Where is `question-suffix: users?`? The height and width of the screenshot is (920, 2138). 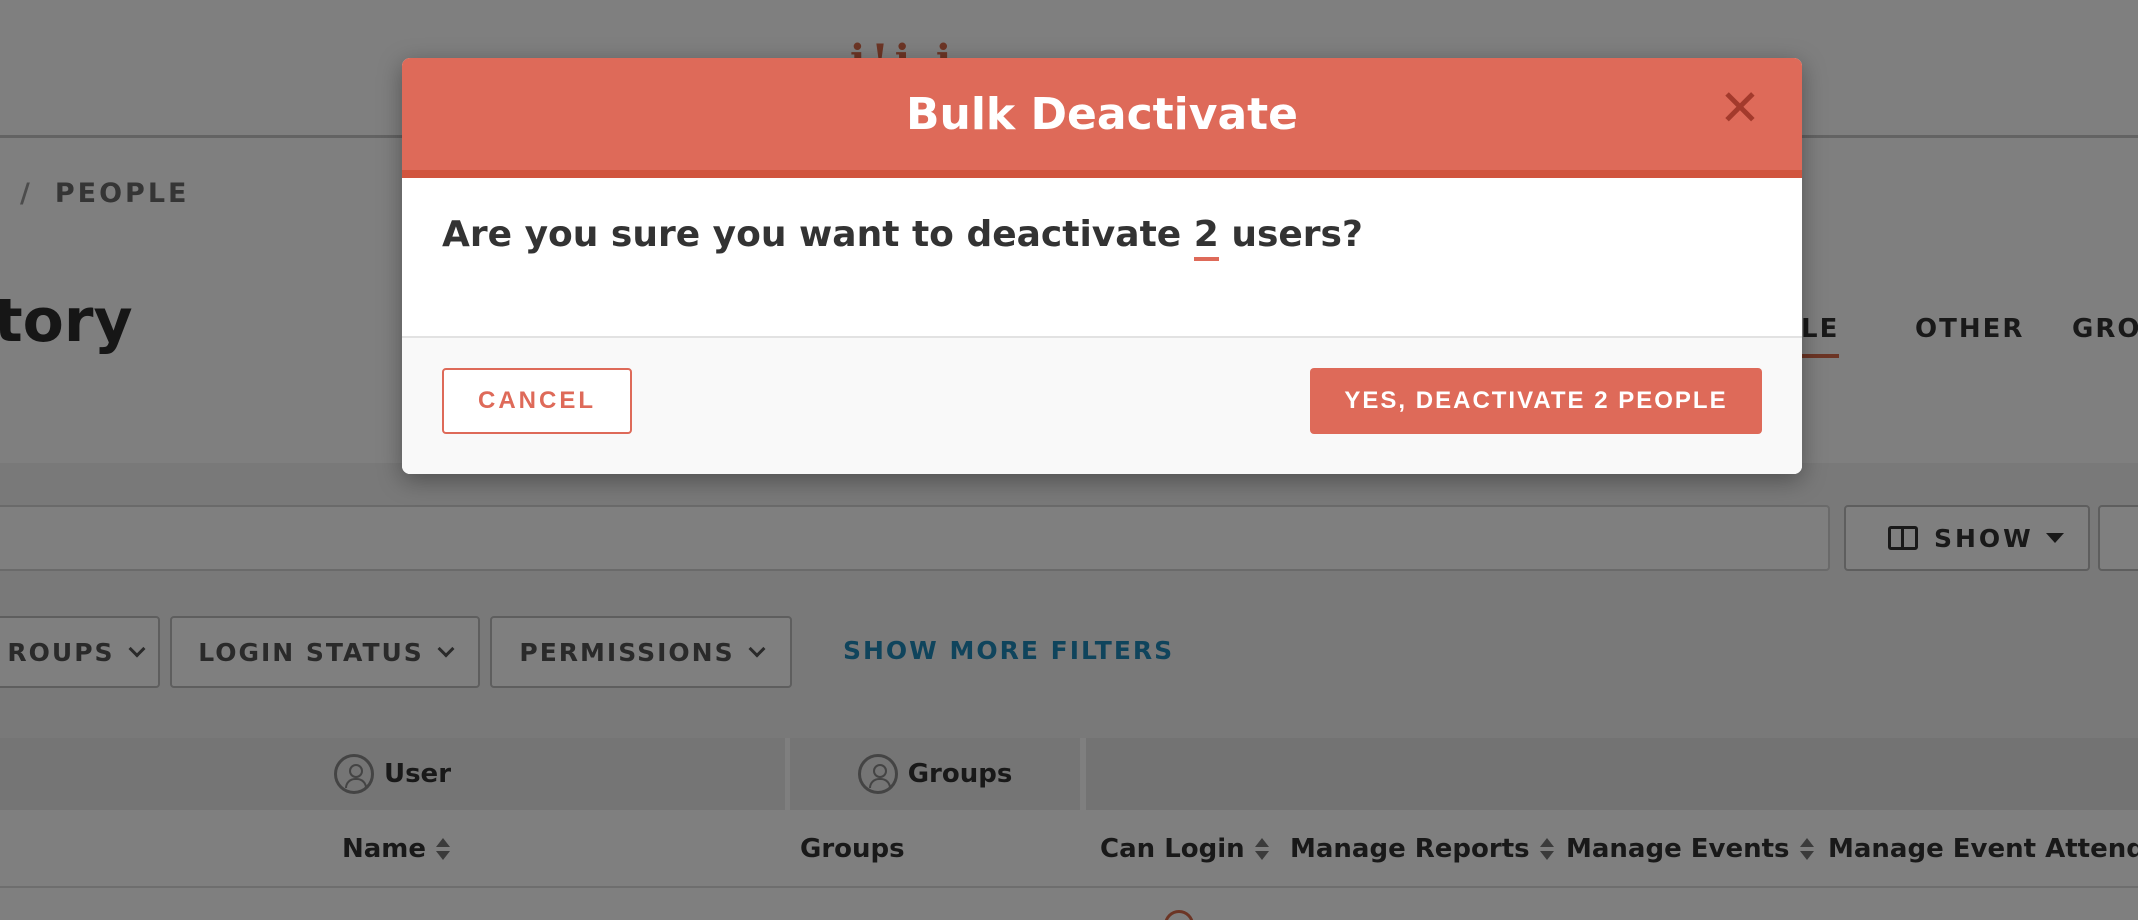 question-suffix: users? is located at coordinates (1290, 234).